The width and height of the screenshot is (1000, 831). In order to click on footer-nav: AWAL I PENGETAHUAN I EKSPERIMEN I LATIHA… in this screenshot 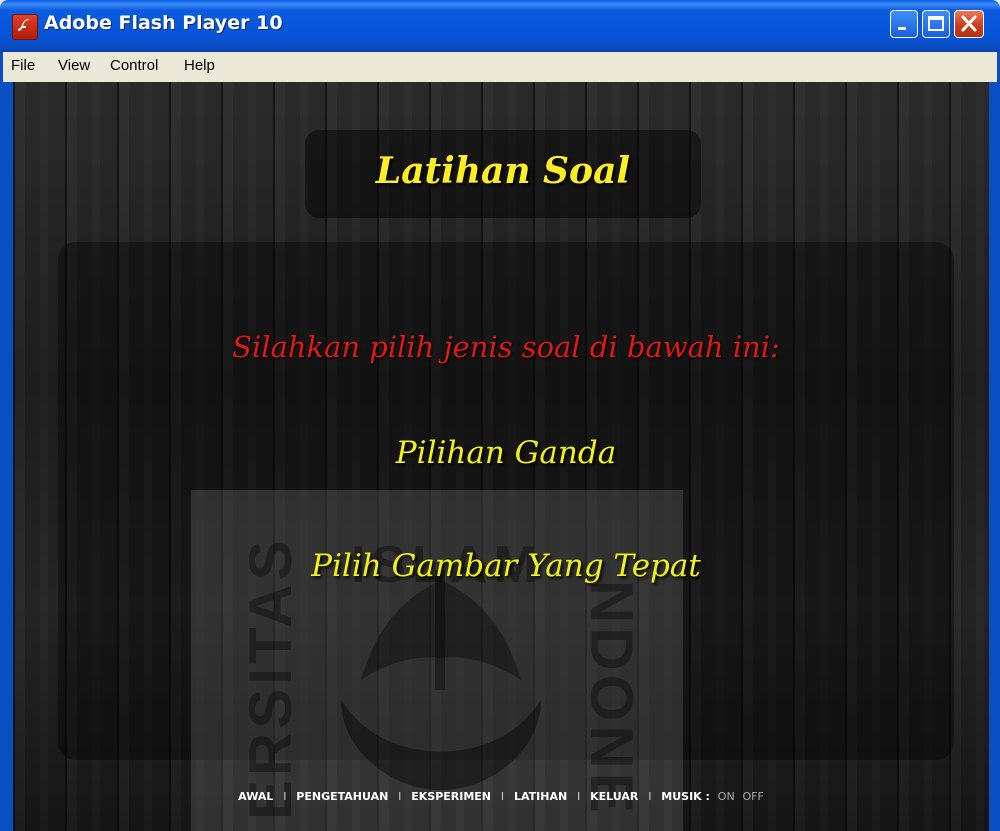, I will do `click(501, 796)`.